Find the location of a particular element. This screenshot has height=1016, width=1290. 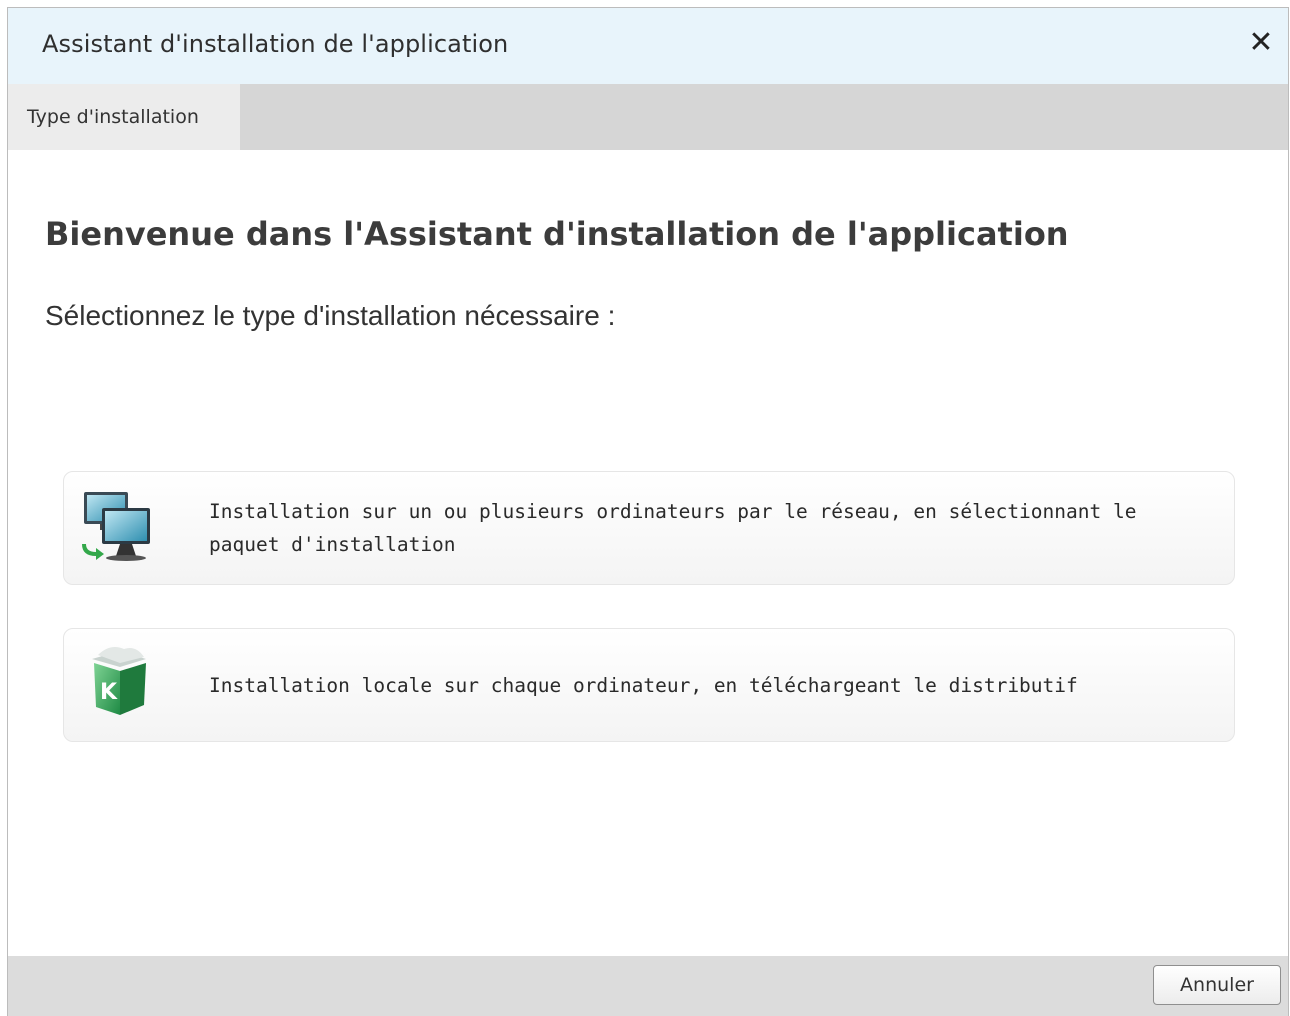

close-icon: ✕ is located at coordinates (1261, 43).